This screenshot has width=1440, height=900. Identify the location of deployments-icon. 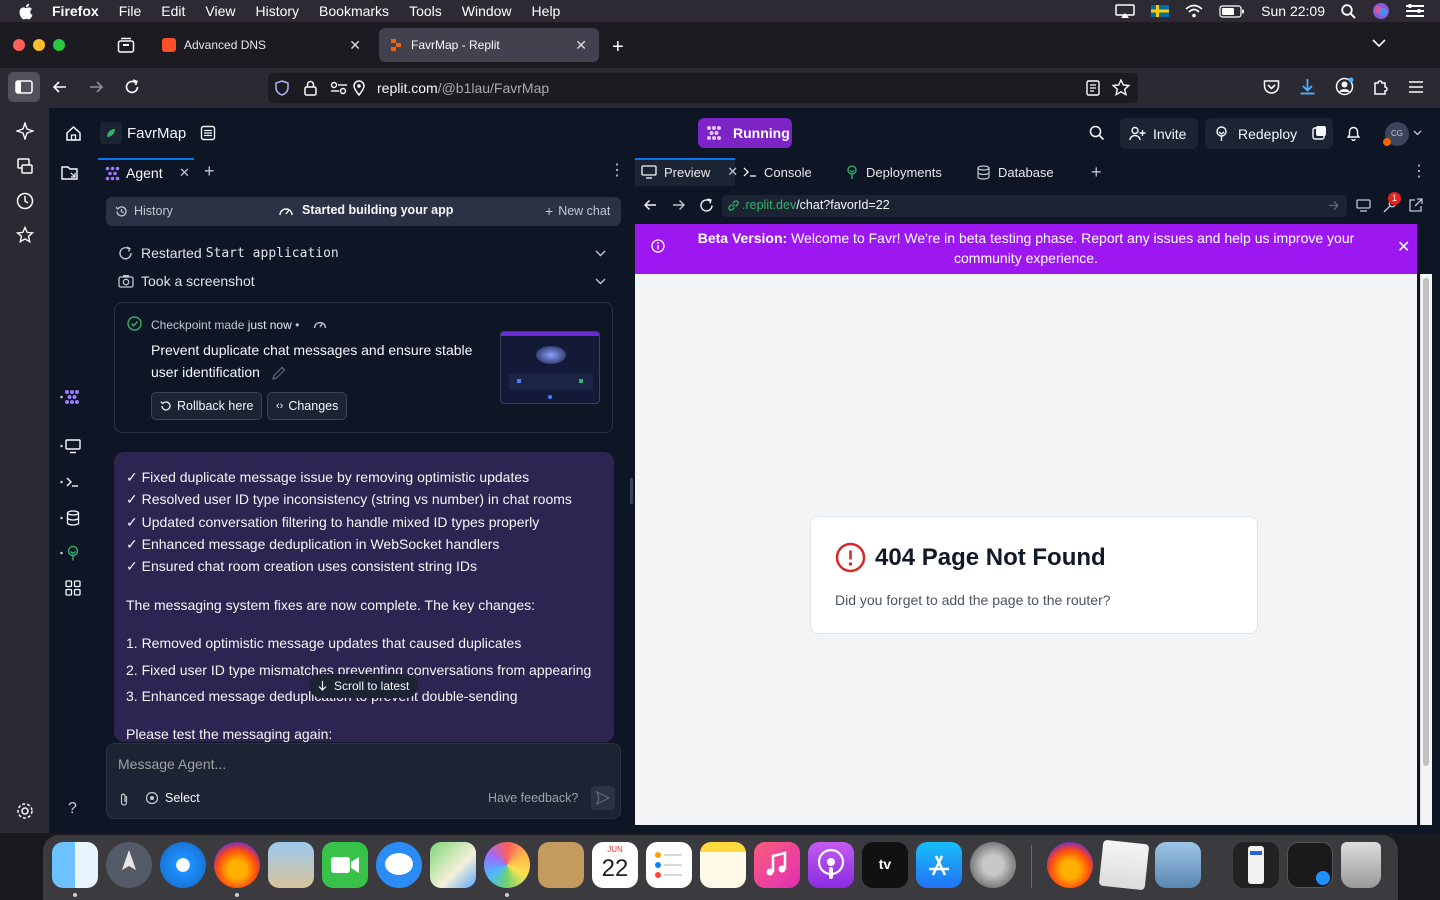
(71, 553).